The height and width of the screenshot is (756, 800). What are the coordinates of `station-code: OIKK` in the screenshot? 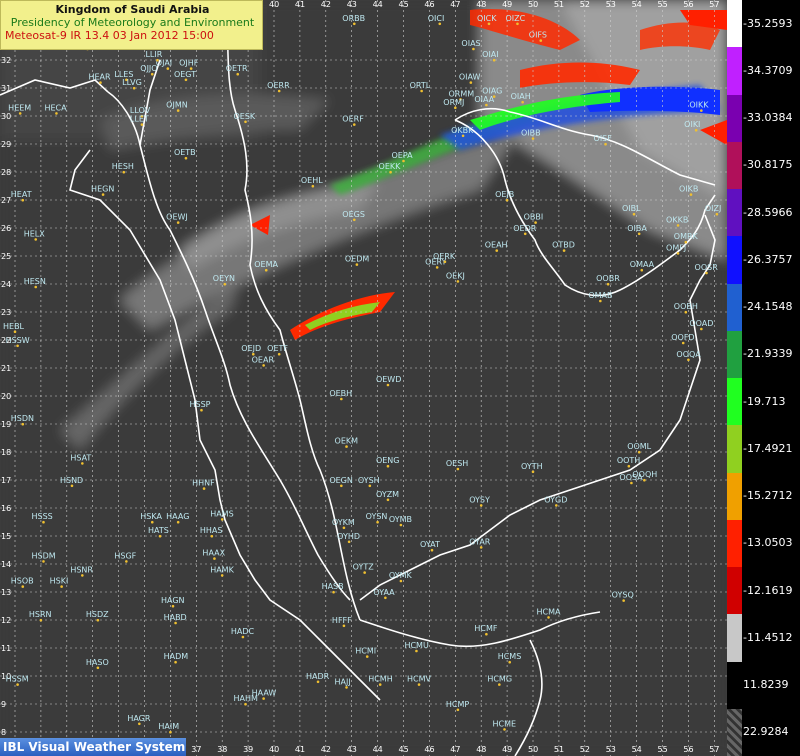 It's located at (699, 105).